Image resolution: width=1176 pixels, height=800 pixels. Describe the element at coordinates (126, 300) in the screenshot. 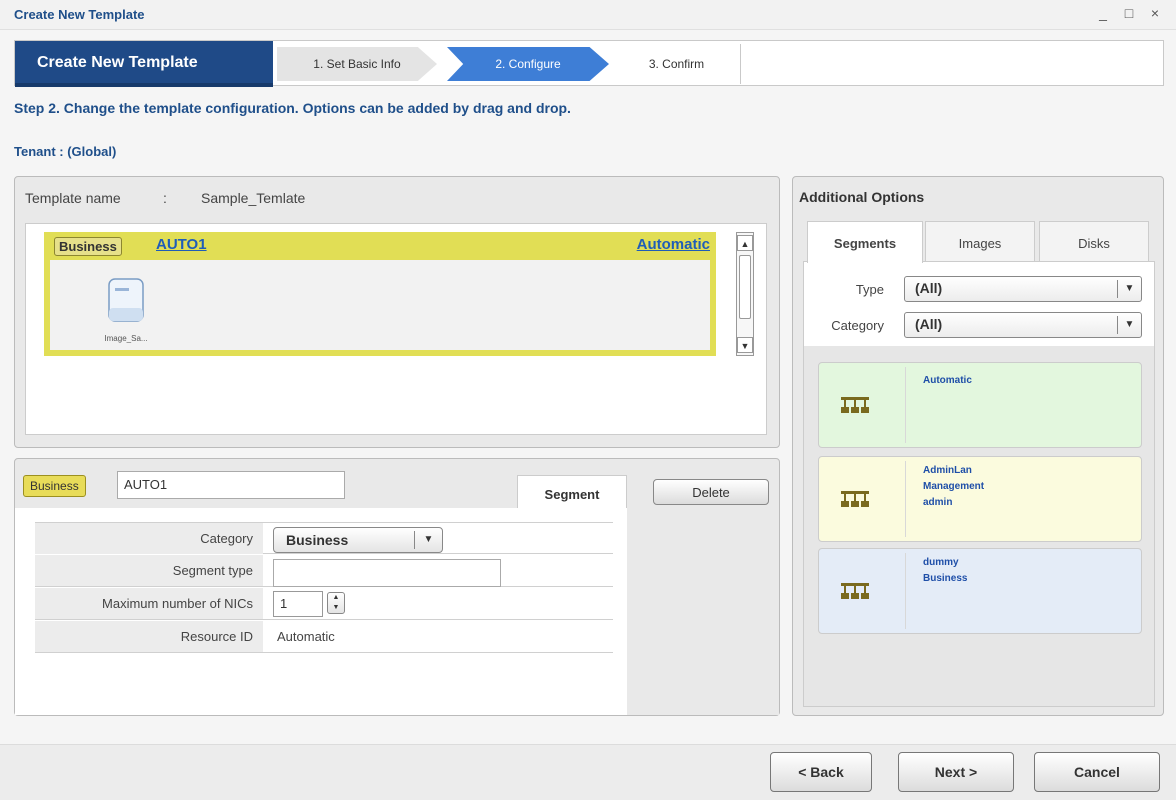

I see `server-image-icon` at that location.